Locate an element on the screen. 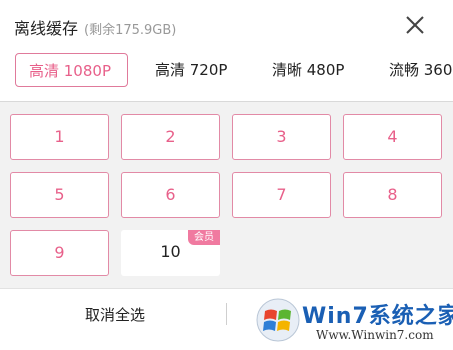 This screenshot has height=350, width=453. title-text: 离线缓存 is located at coordinates (46, 28).